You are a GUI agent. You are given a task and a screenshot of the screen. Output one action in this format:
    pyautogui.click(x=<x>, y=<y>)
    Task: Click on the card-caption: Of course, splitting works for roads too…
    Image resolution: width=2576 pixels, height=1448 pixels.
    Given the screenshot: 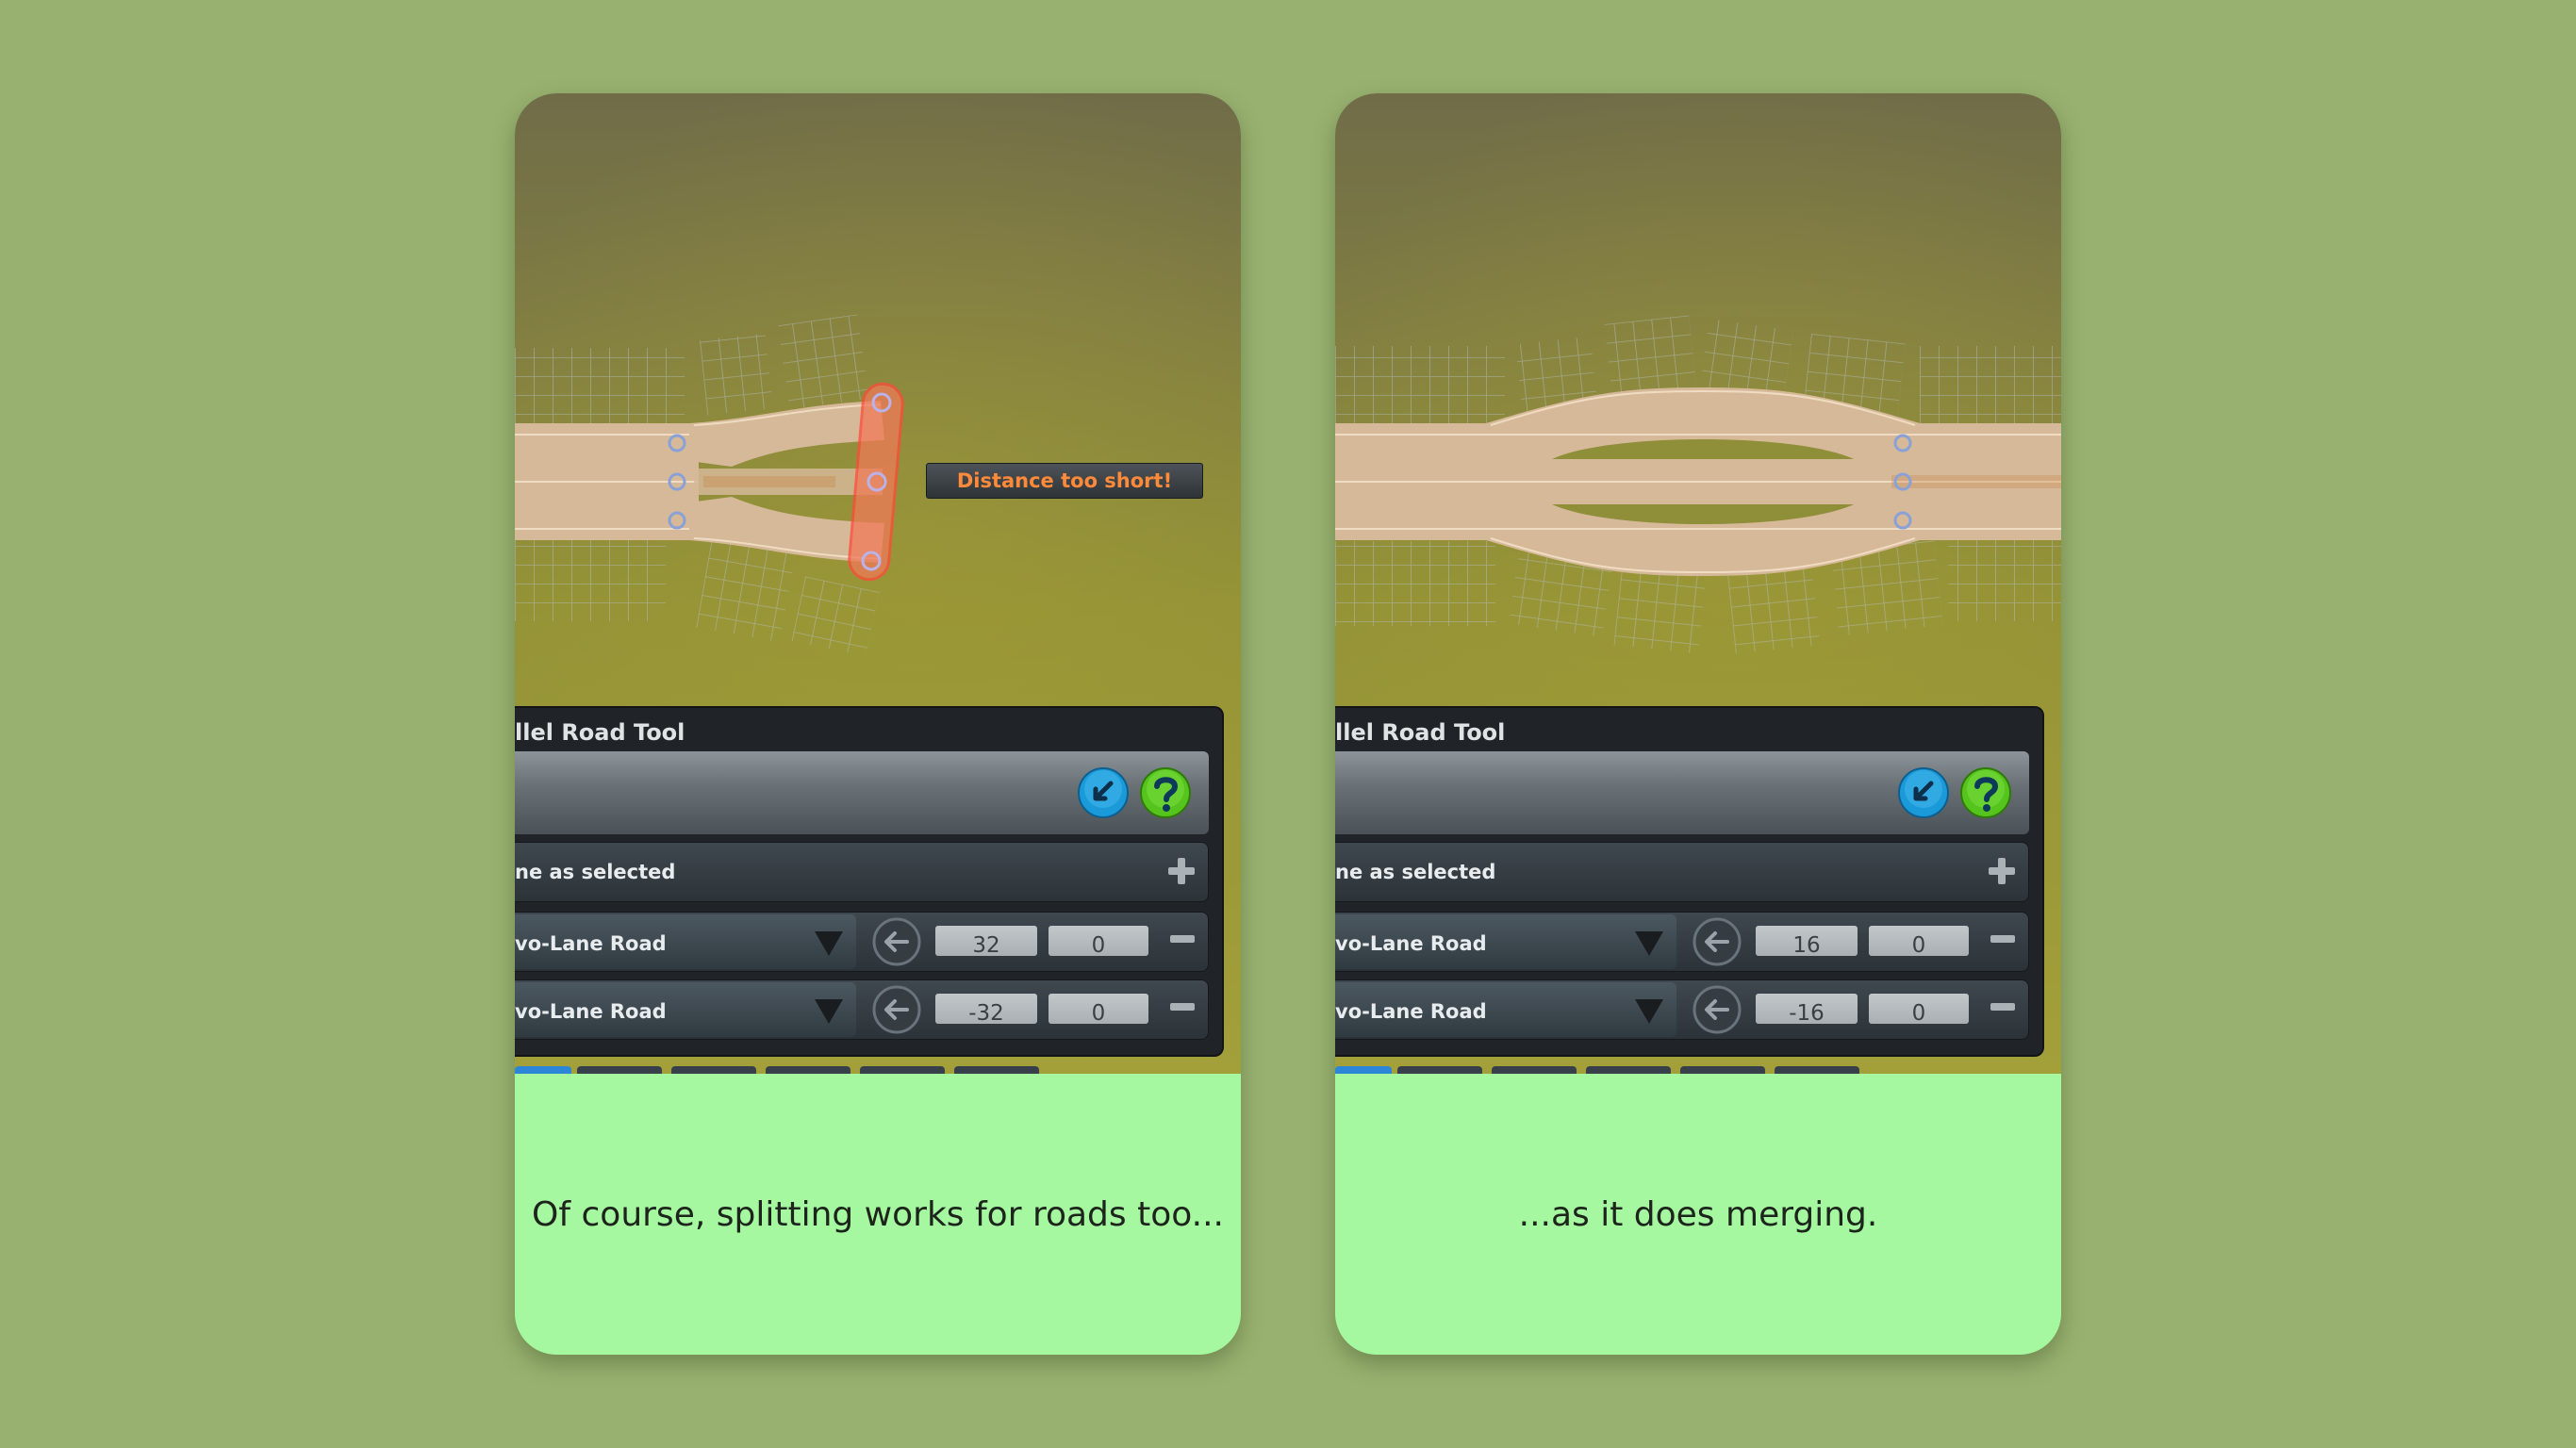 What is the action you would take?
    pyautogui.click(x=878, y=1214)
    